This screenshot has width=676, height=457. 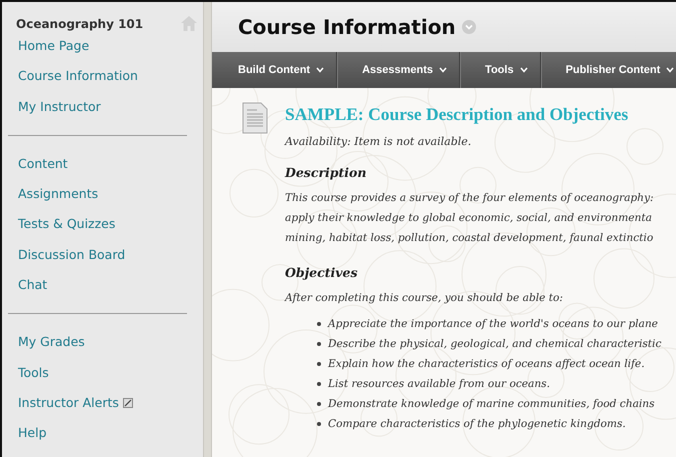 What do you see at coordinates (424, 298) in the screenshot?
I see `body-text: After completing this course, you should be able to:` at bounding box center [424, 298].